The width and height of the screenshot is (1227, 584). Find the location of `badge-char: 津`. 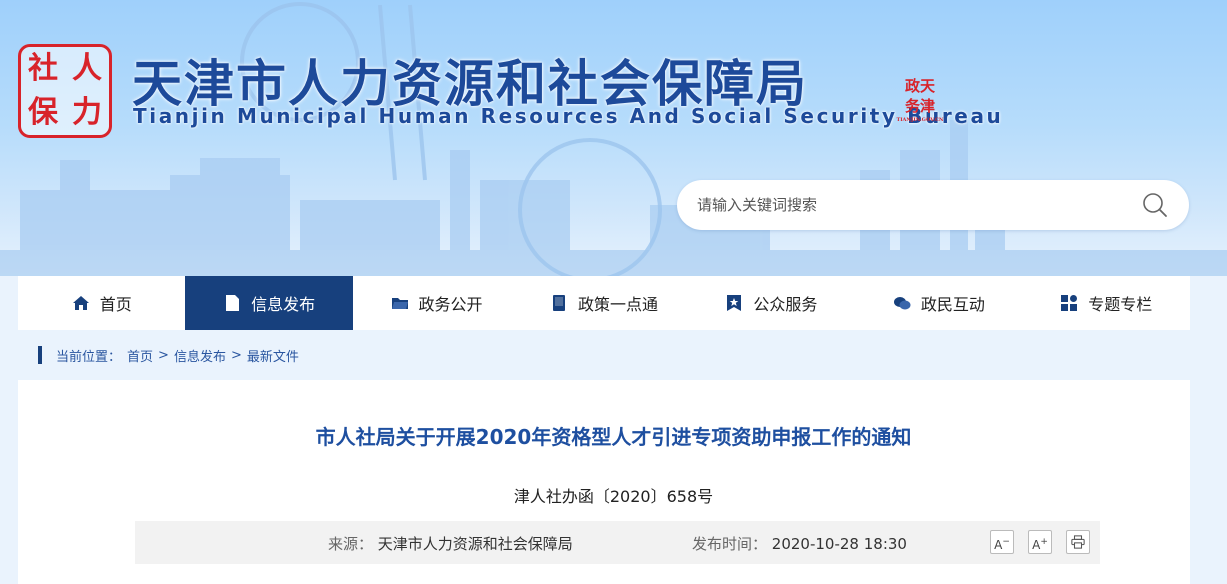

badge-char: 津 is located at coordinates (927, 106).